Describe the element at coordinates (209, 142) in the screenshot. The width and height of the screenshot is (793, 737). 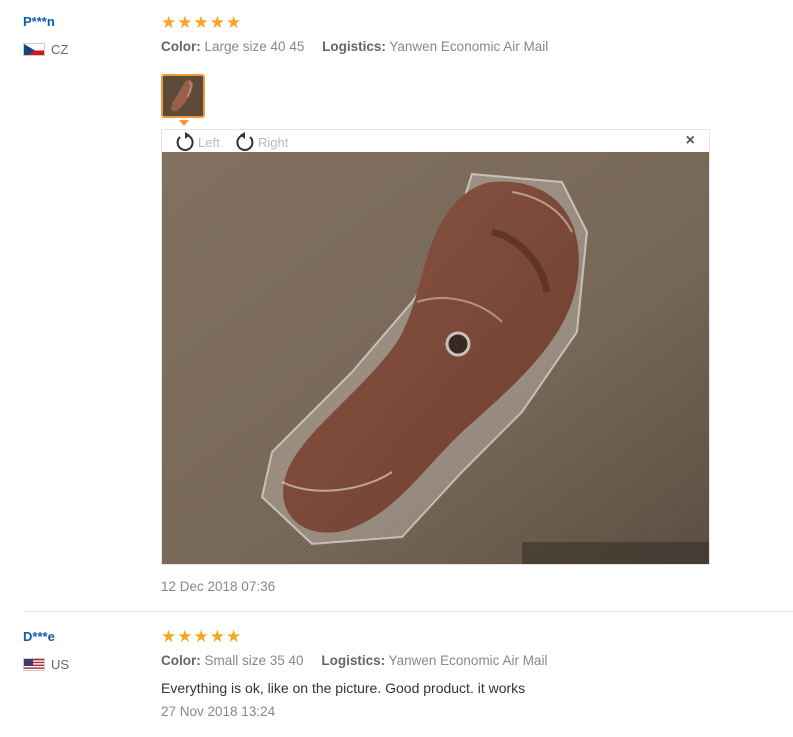
I see `rotate-left-label: Left` at that location.